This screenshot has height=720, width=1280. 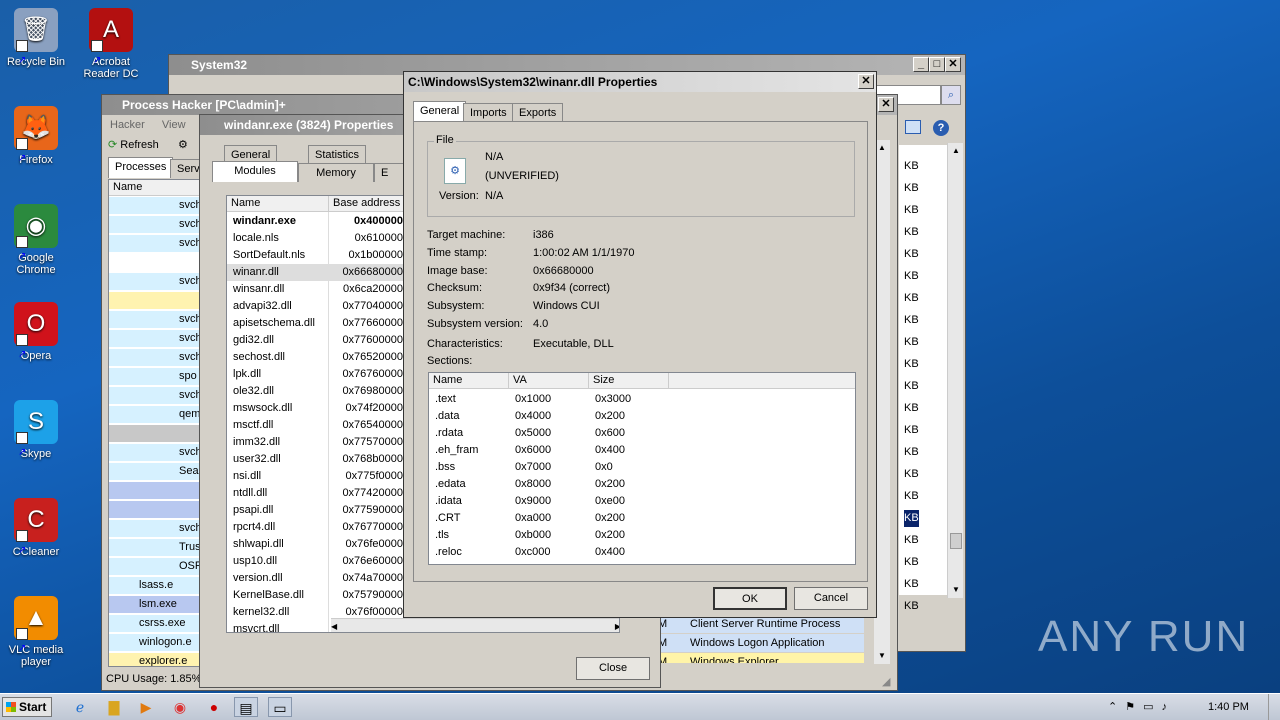 What do you see at coordinates (255, 171) in the screenshot?
I see `tab-modules: Modules` at bounding box center [255, 171].